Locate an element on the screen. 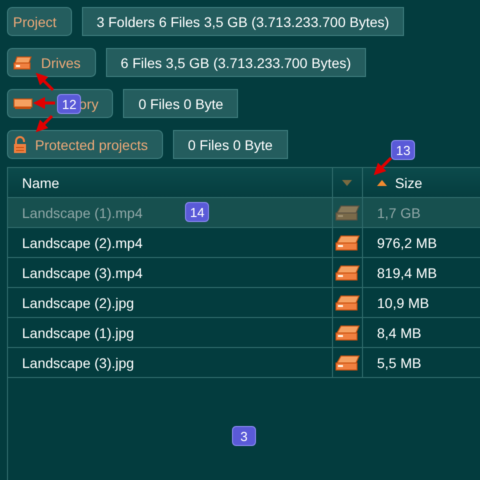 This screenshot has height=480, width=480. file-row: Landscape (1).jpg 8,4 MB is located at coordinates (244, 333).